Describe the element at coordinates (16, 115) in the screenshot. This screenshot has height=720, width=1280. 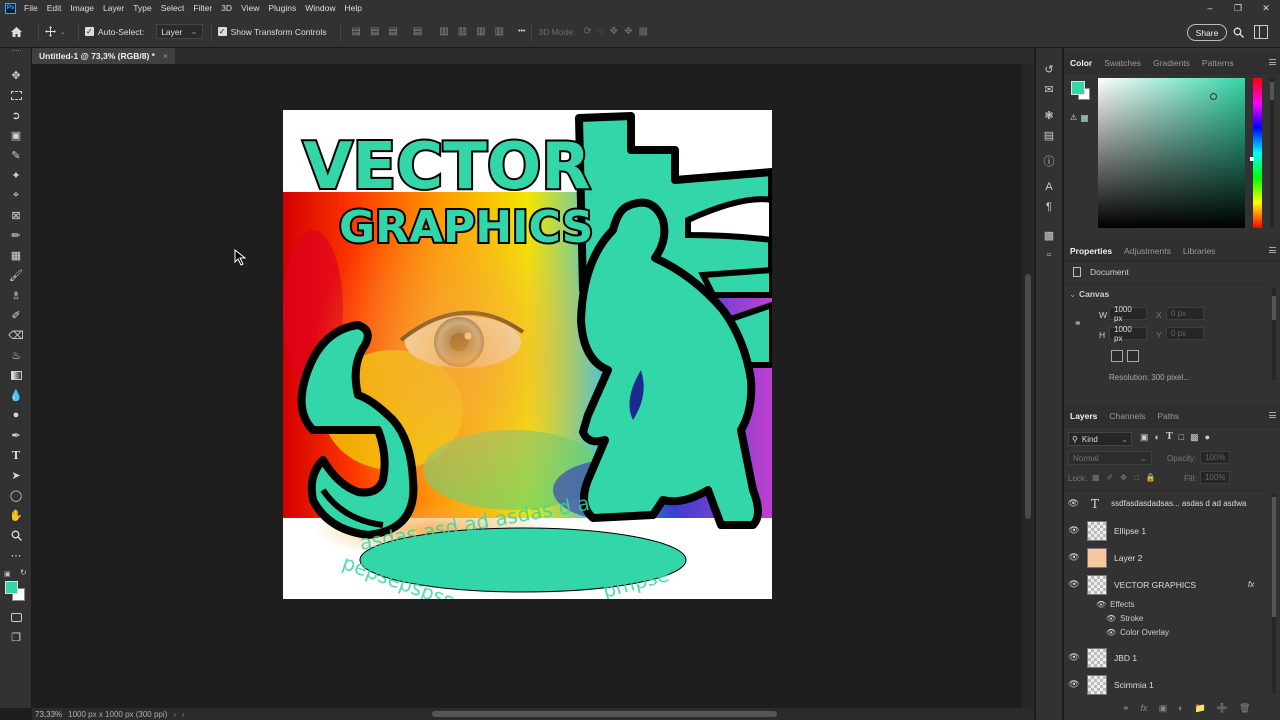
I see `lasso-tool: ➲` at that location.